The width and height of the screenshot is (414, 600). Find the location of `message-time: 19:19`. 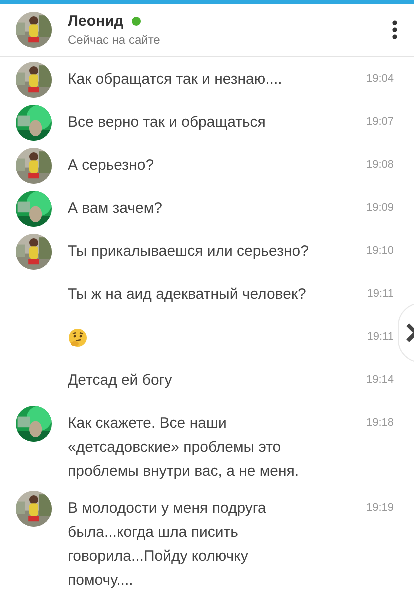

message-time: 19:19 is located at coordinates (379, 507).